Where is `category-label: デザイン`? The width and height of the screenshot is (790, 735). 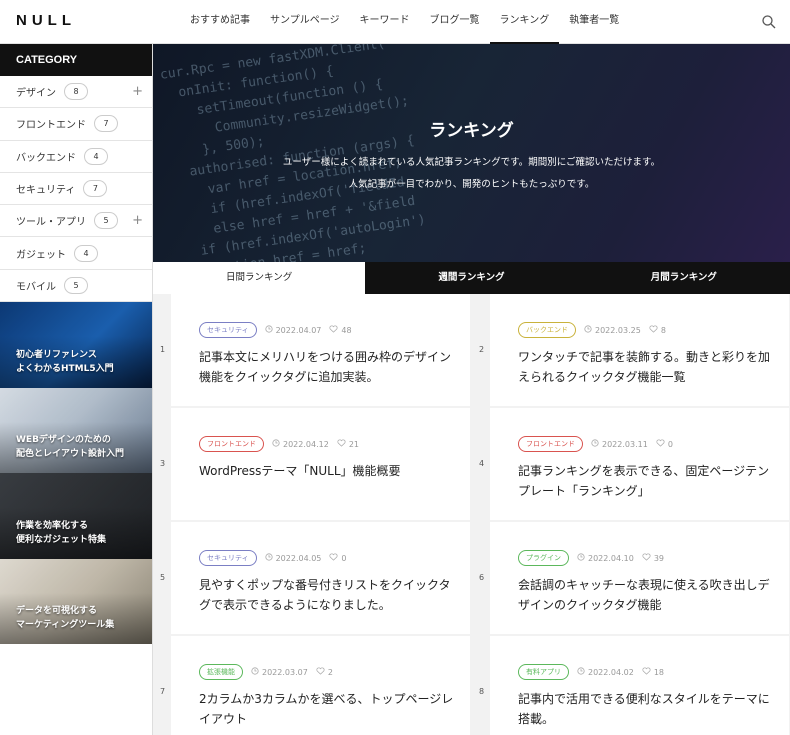
category-label: デザイン is located at coordinates (36, 94).